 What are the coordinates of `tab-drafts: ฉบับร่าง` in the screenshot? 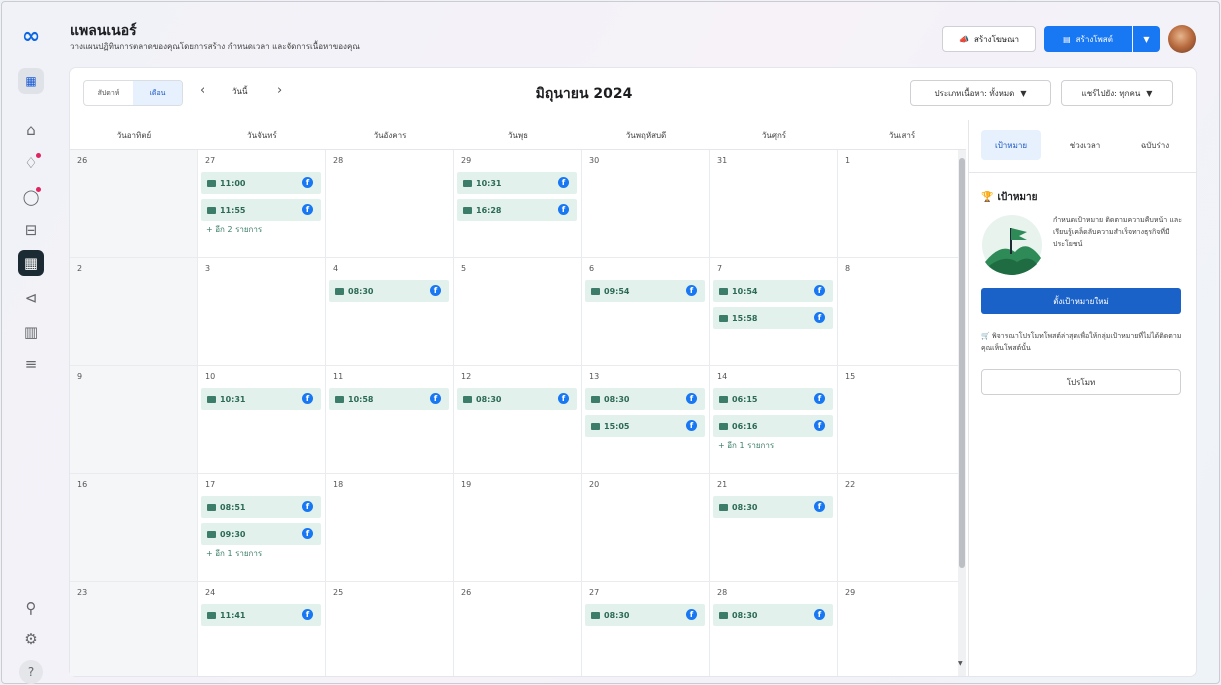 It's located at (1155, 145).